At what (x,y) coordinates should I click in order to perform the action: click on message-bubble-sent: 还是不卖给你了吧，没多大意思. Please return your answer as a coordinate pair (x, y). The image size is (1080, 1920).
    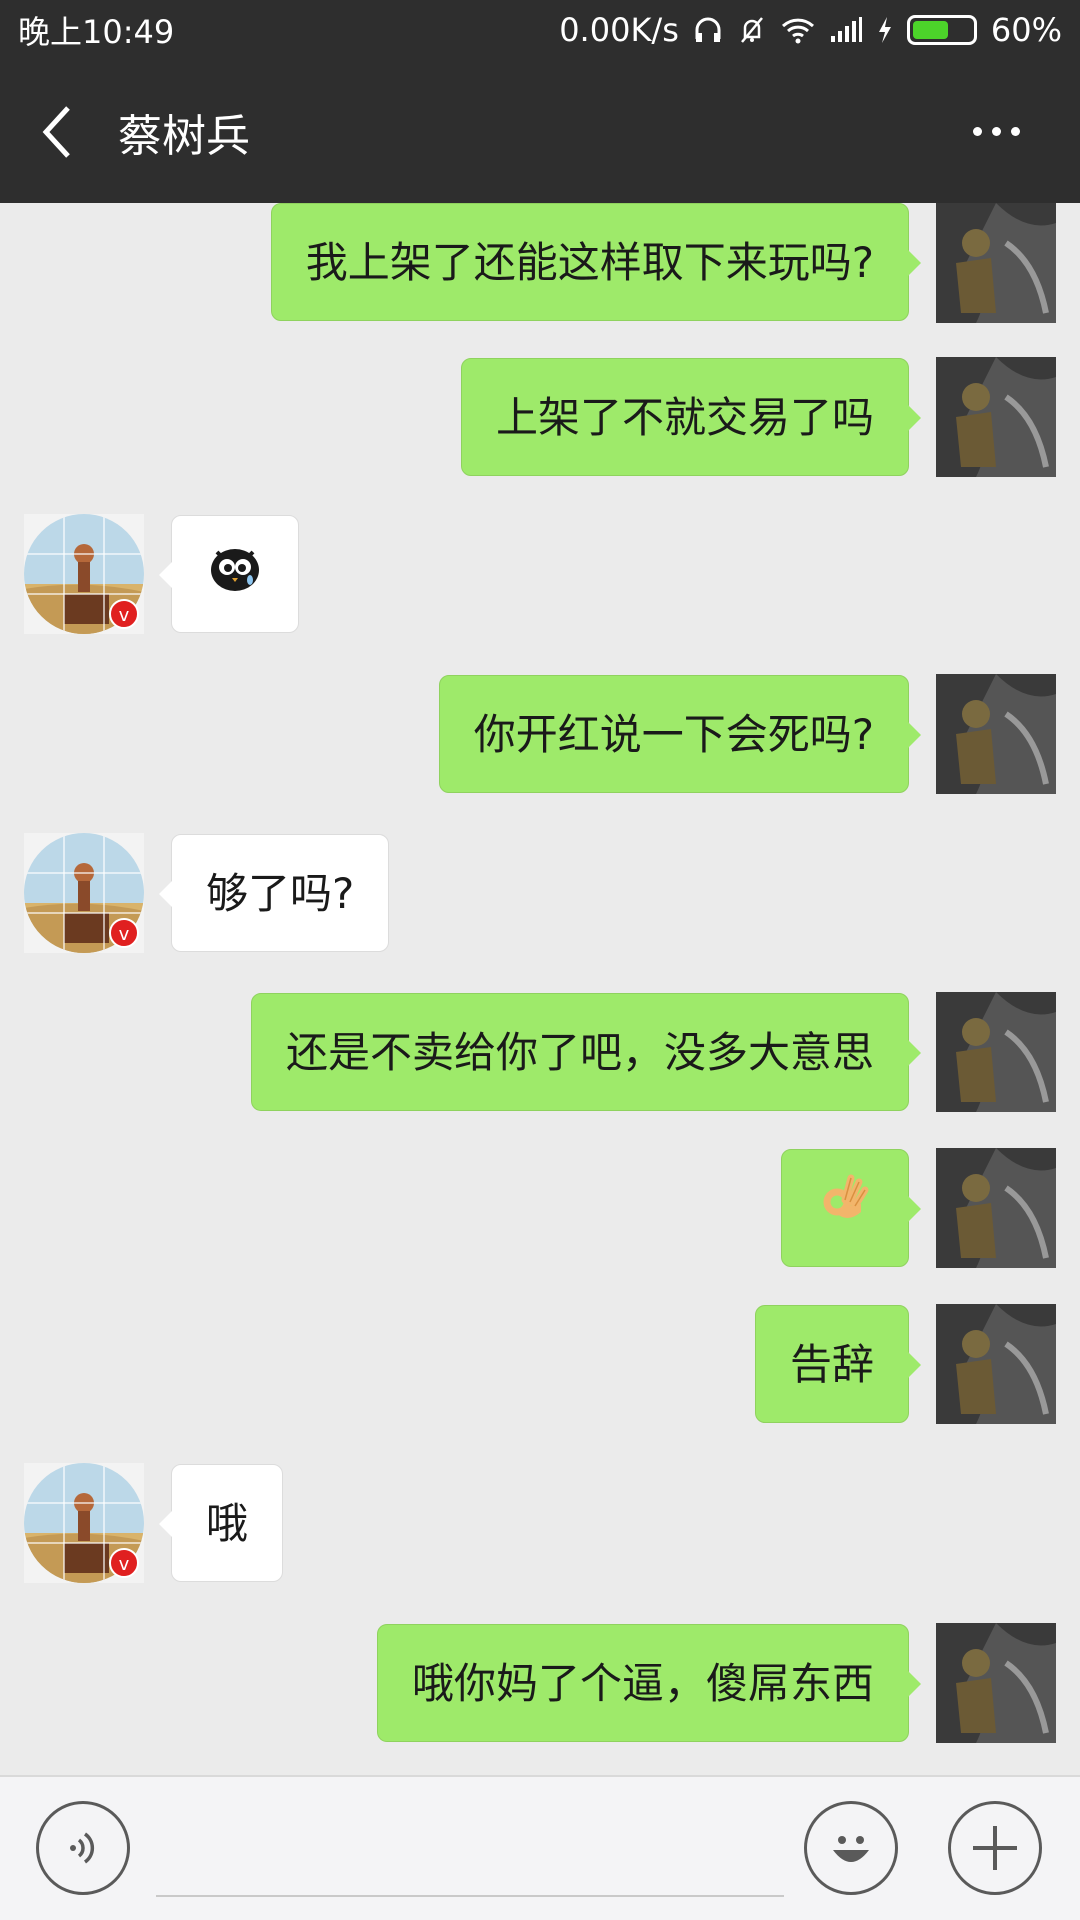
    Looking at the image, I should click on (586, 1052).